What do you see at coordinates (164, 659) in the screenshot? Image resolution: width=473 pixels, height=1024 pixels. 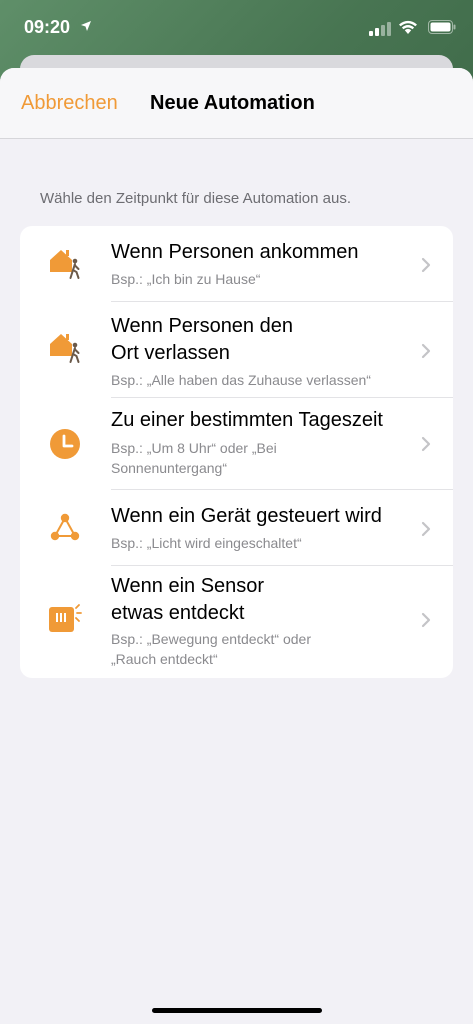 I see `option-subtitle-line2: „Rauch entdeckt“` at bounding box center [164, 659].